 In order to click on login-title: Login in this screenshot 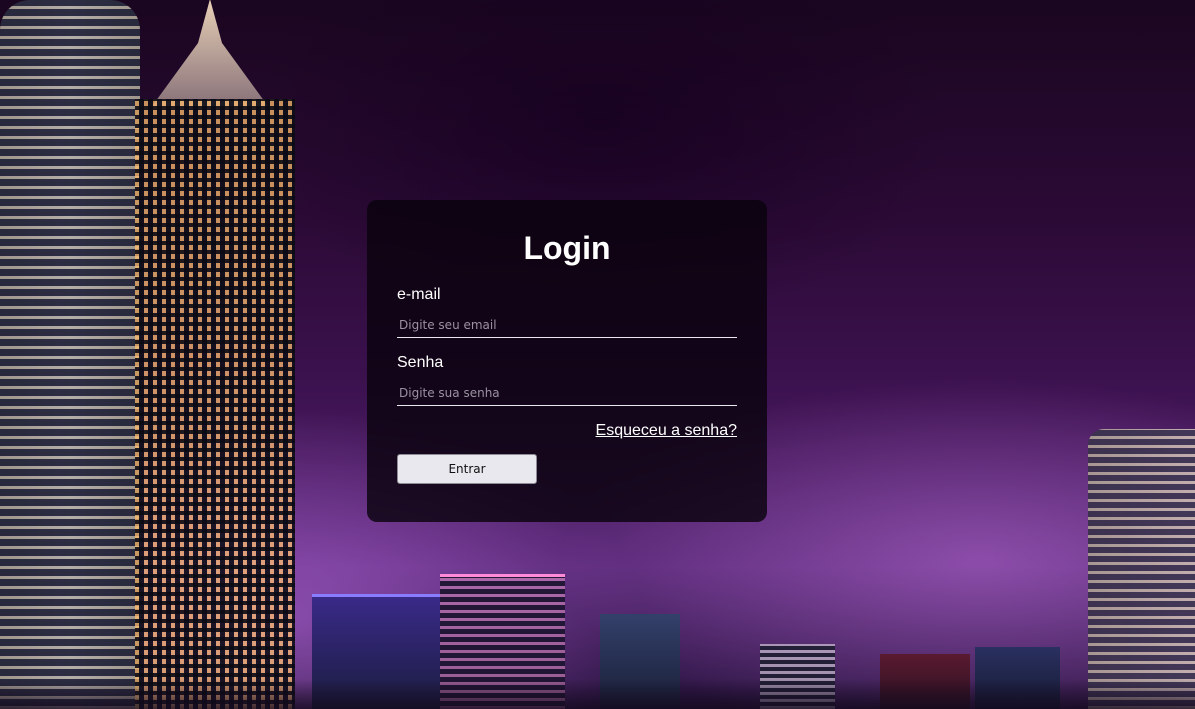, I will do `click(567, 248)`.